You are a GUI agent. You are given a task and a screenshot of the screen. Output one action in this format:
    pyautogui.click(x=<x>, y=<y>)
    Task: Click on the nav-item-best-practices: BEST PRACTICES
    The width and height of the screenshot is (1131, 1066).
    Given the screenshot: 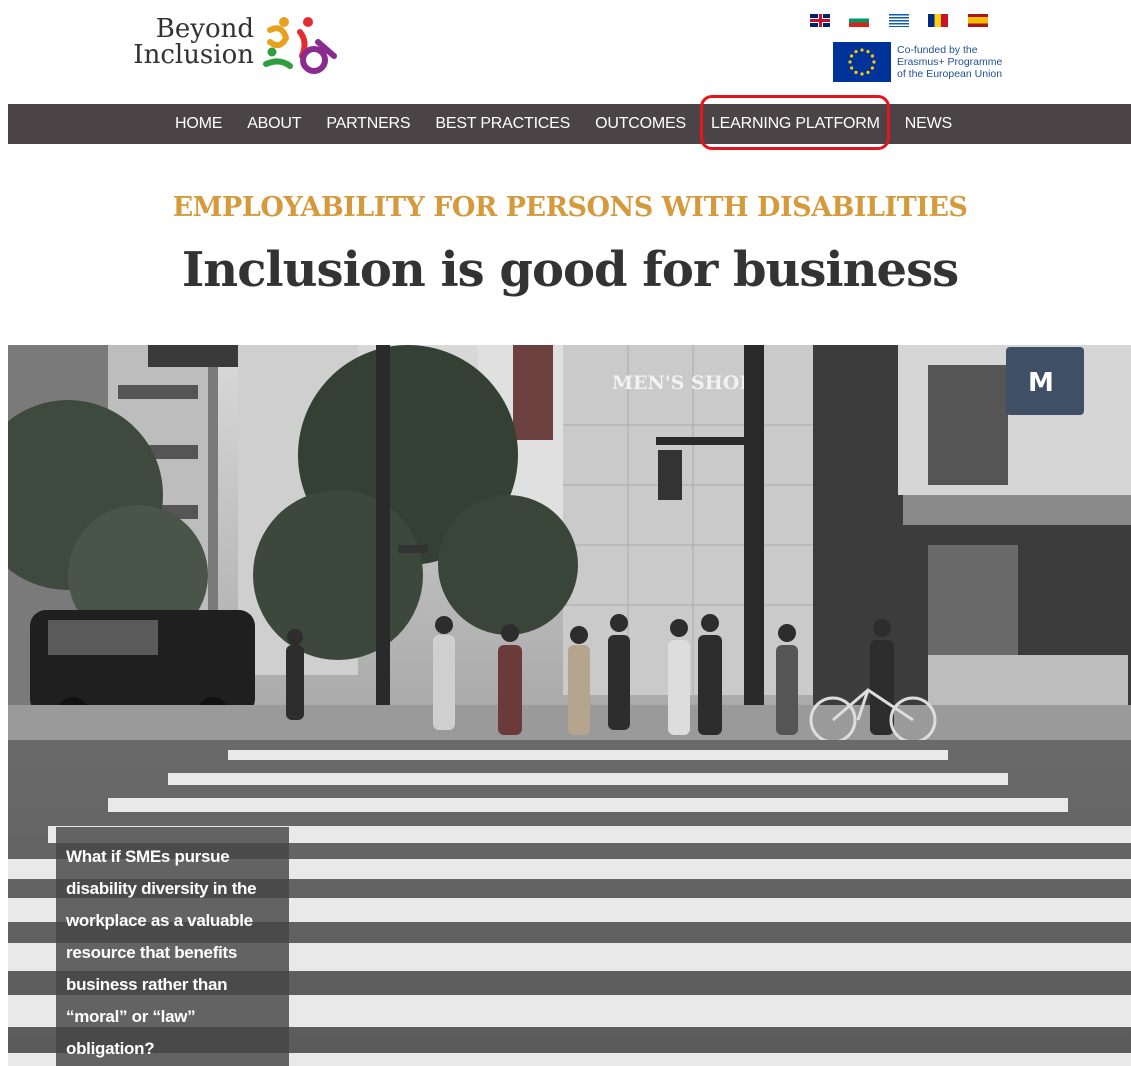 What is the action you would take?
    pyautogui.click(x=502, y=124)
    